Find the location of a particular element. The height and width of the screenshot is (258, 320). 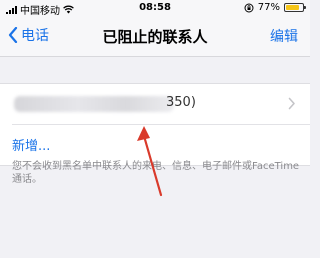

status-bar: 中国移动 08:58 77% is located at coordinates (155, 8).